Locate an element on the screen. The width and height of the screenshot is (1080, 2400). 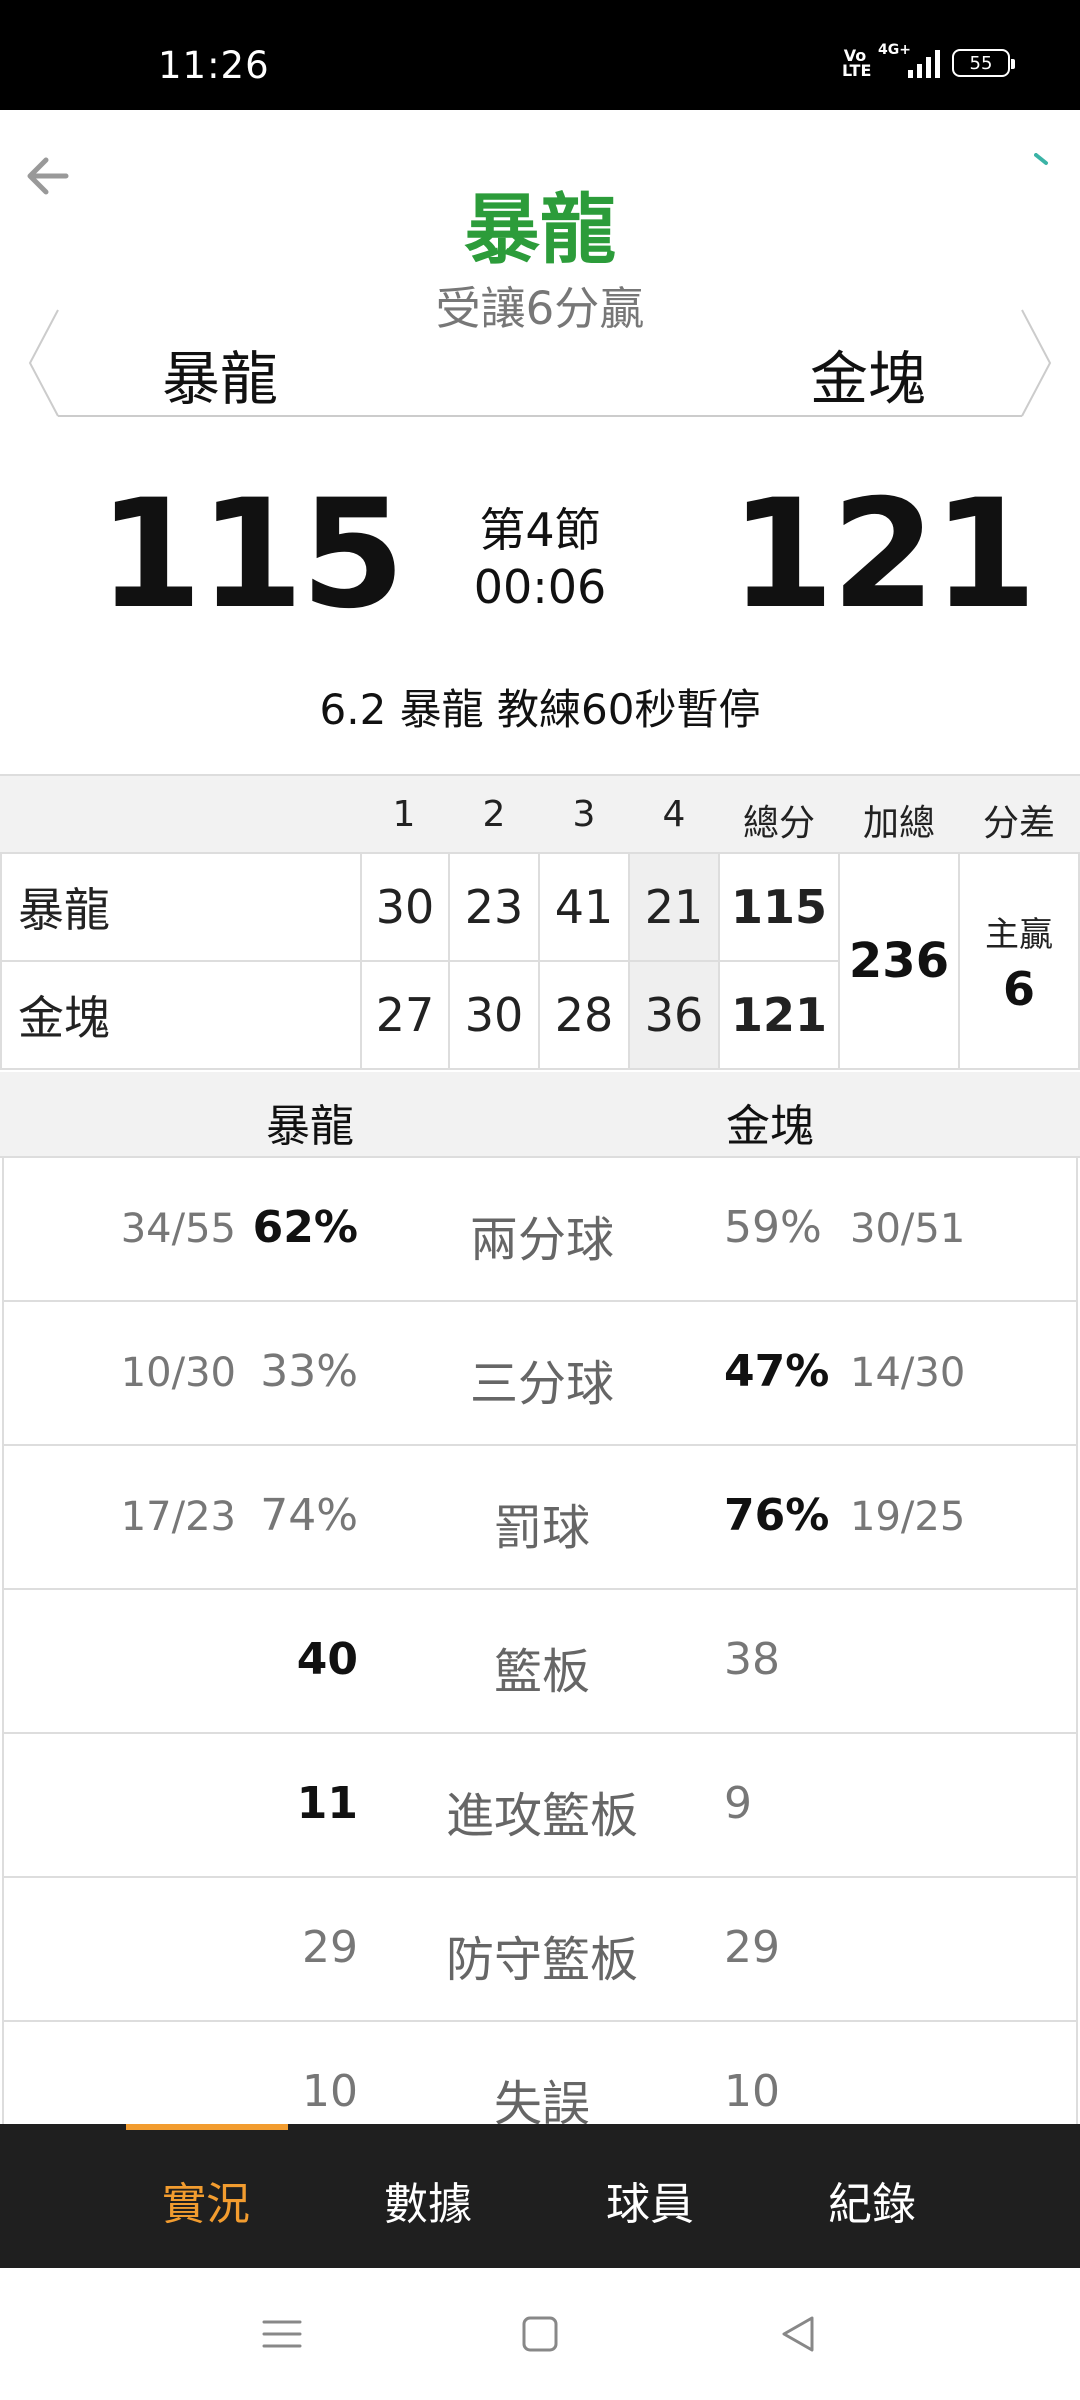
row-team-name: 暴龍 is located at coordinates (181, 908).